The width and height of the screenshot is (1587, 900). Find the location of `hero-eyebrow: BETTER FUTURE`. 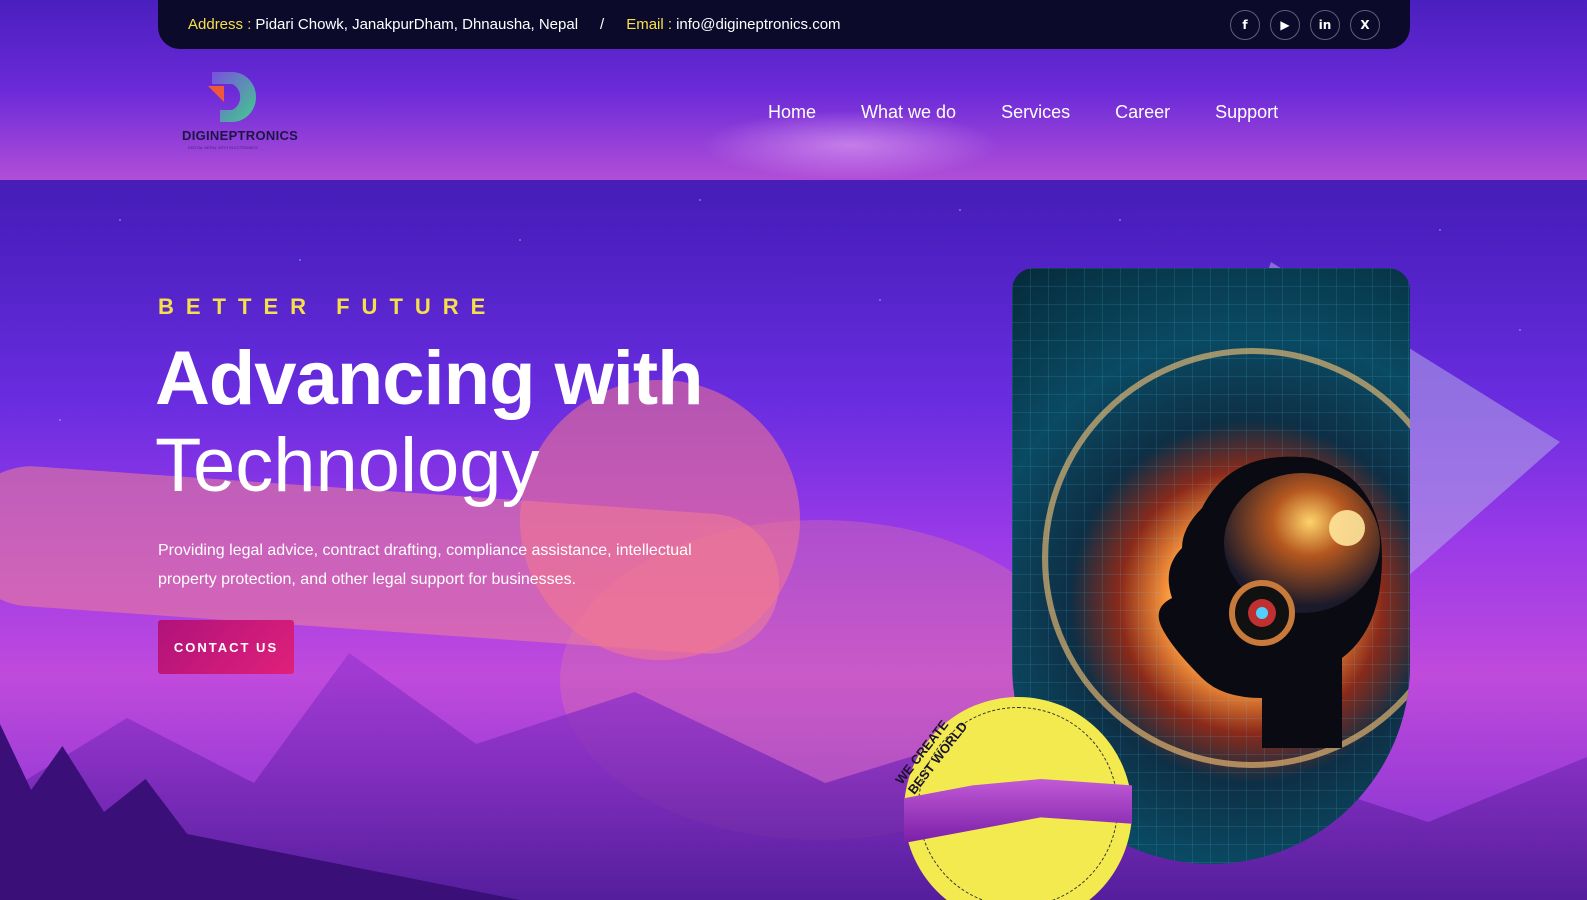

hero-eyebrow: BETTER FUTURE is located at coordinates (328, 306).